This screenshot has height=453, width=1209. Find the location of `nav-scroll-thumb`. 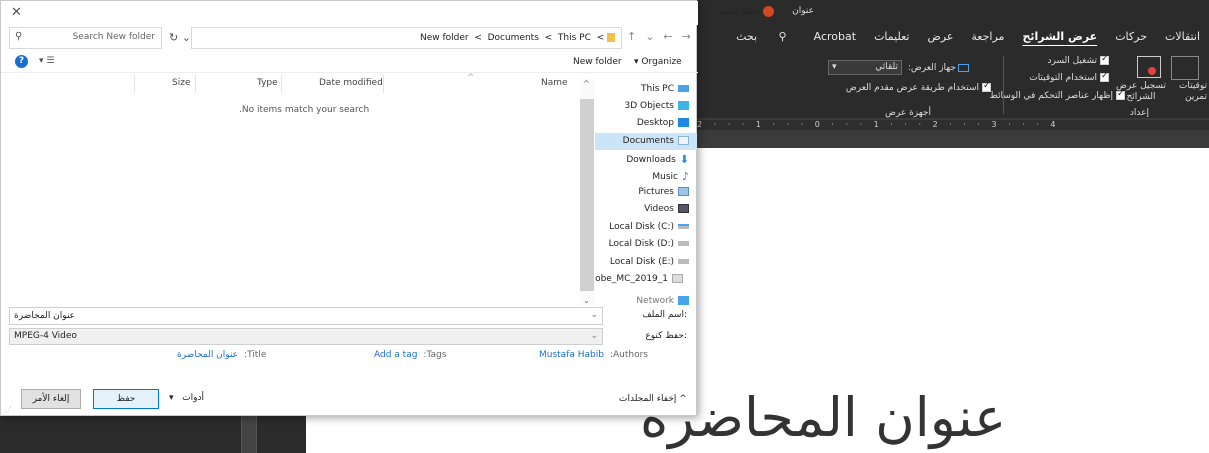

nav-scroll-thumb is located at coordinates (587, 195).